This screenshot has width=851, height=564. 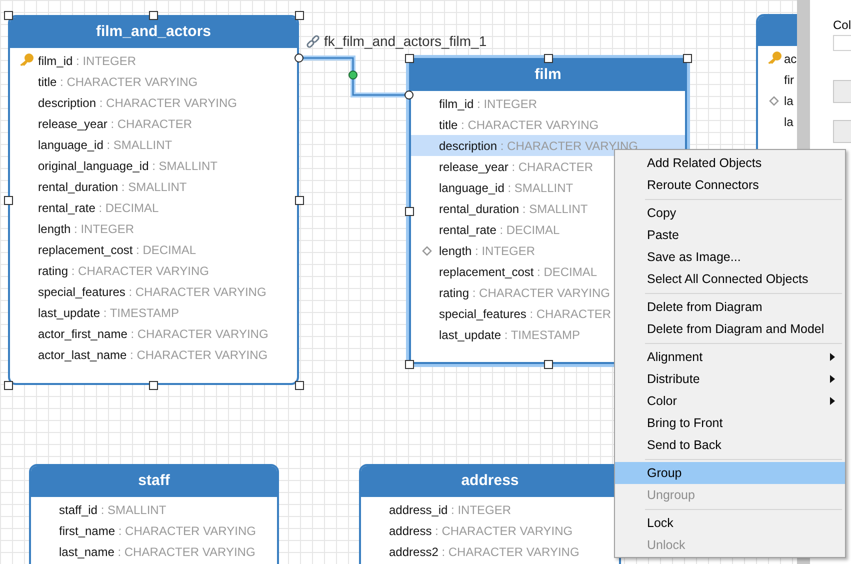 What do you see at coordinates (157, 552) in the screenshot?
I see `column-entry: last_name : CHARACTER VARYING` at bounding box center [157, 552].